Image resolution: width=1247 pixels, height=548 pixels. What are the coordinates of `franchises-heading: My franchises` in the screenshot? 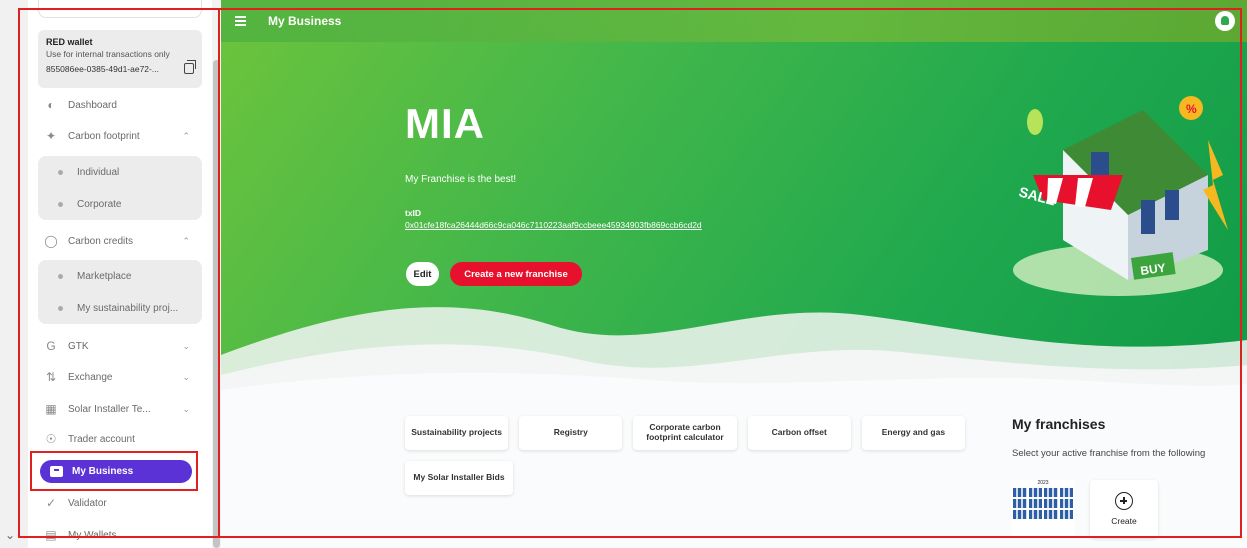 It's located at (1059, 424).